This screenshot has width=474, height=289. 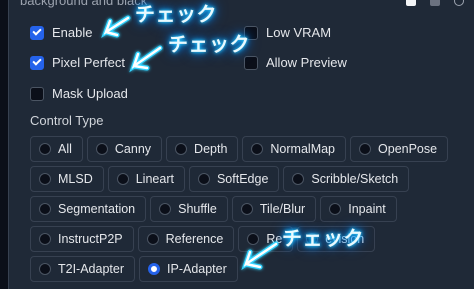 I want to click on radio-normalmap: NormalMap, so click(x=294, y=149).